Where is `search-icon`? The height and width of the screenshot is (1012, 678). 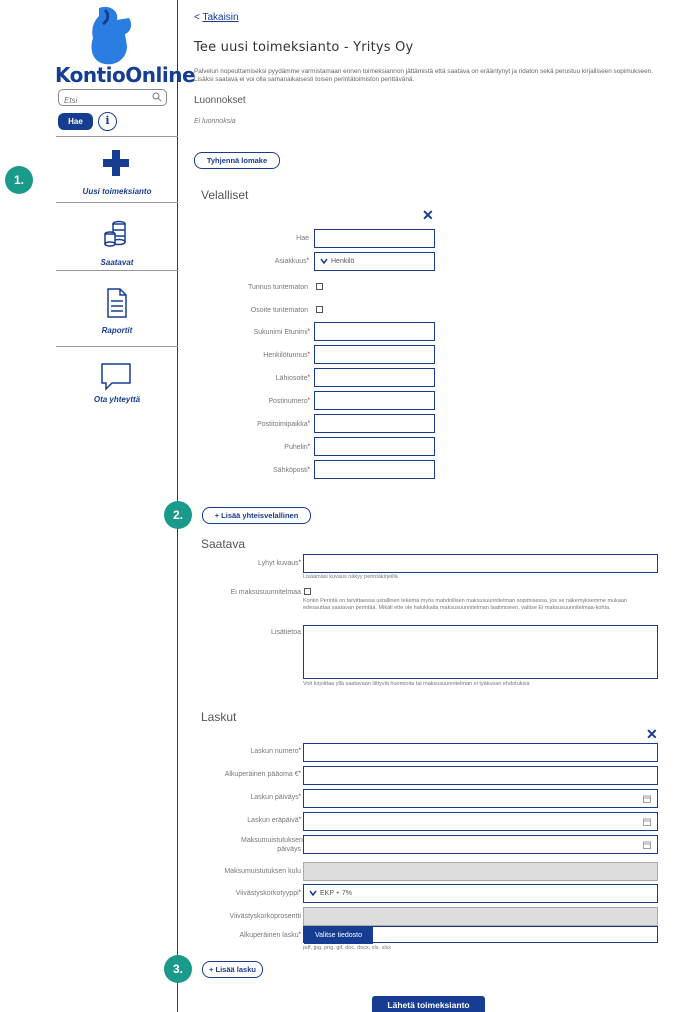 search-icon is located at coordinates (157, 97).